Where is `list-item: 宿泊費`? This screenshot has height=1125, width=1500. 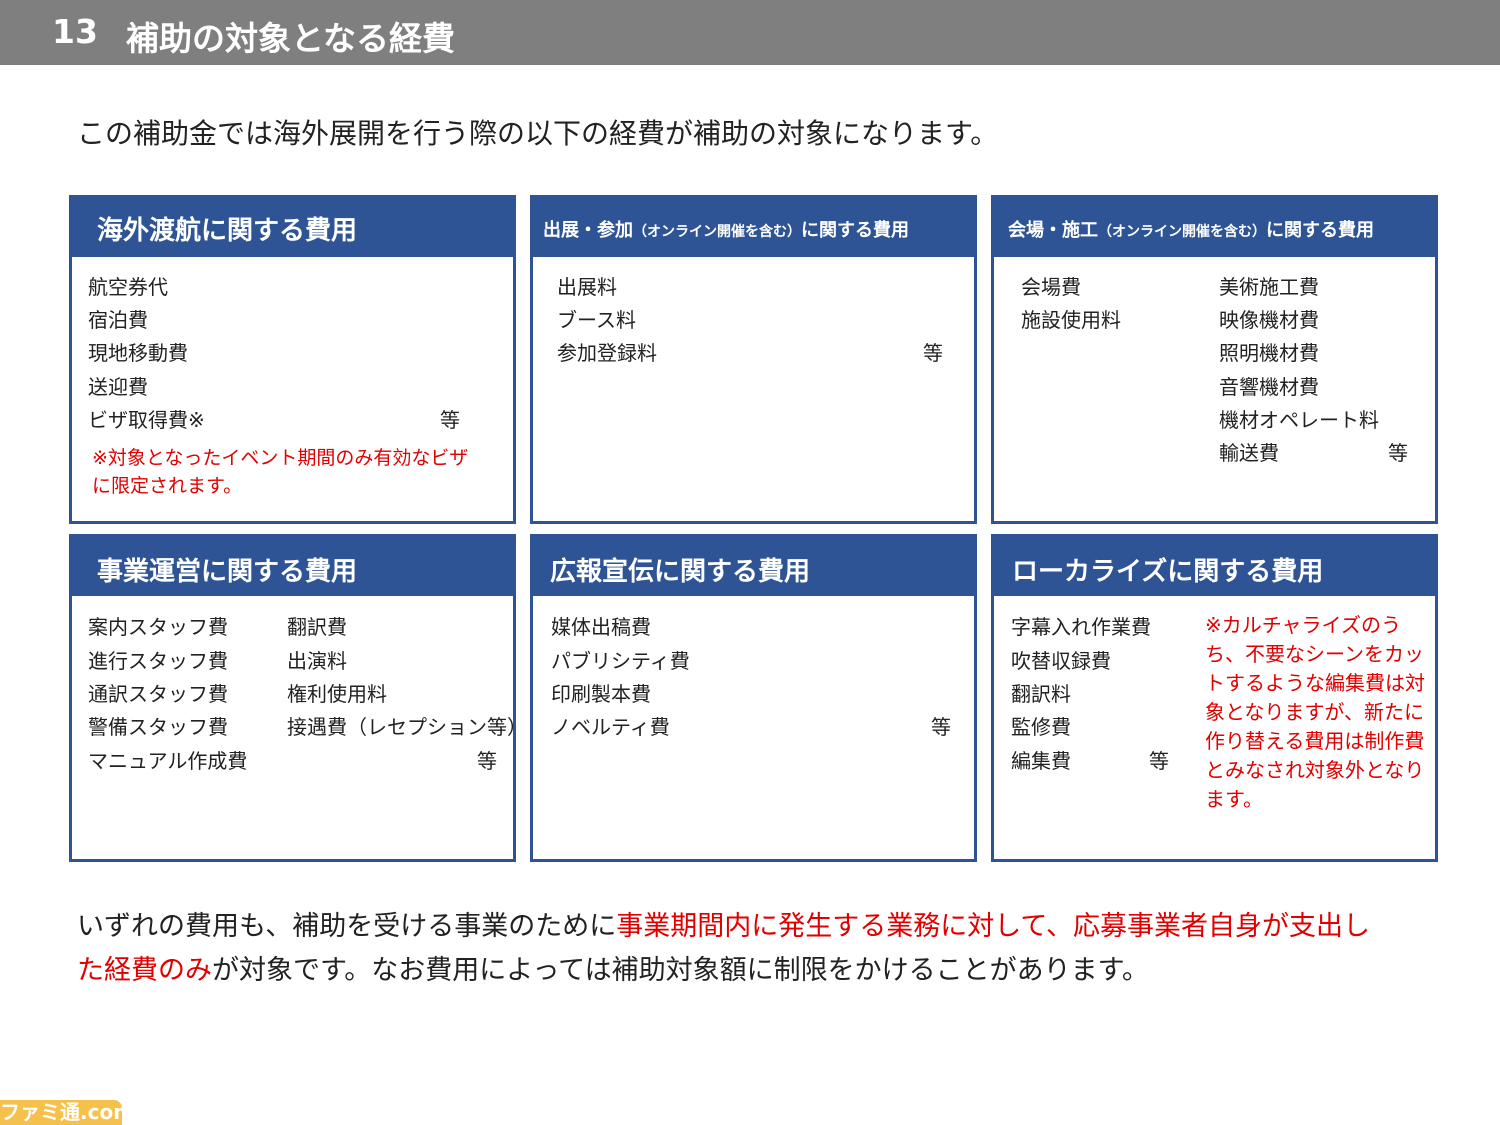
list-item: 宿泊費 is located at coordinates (118, 320).